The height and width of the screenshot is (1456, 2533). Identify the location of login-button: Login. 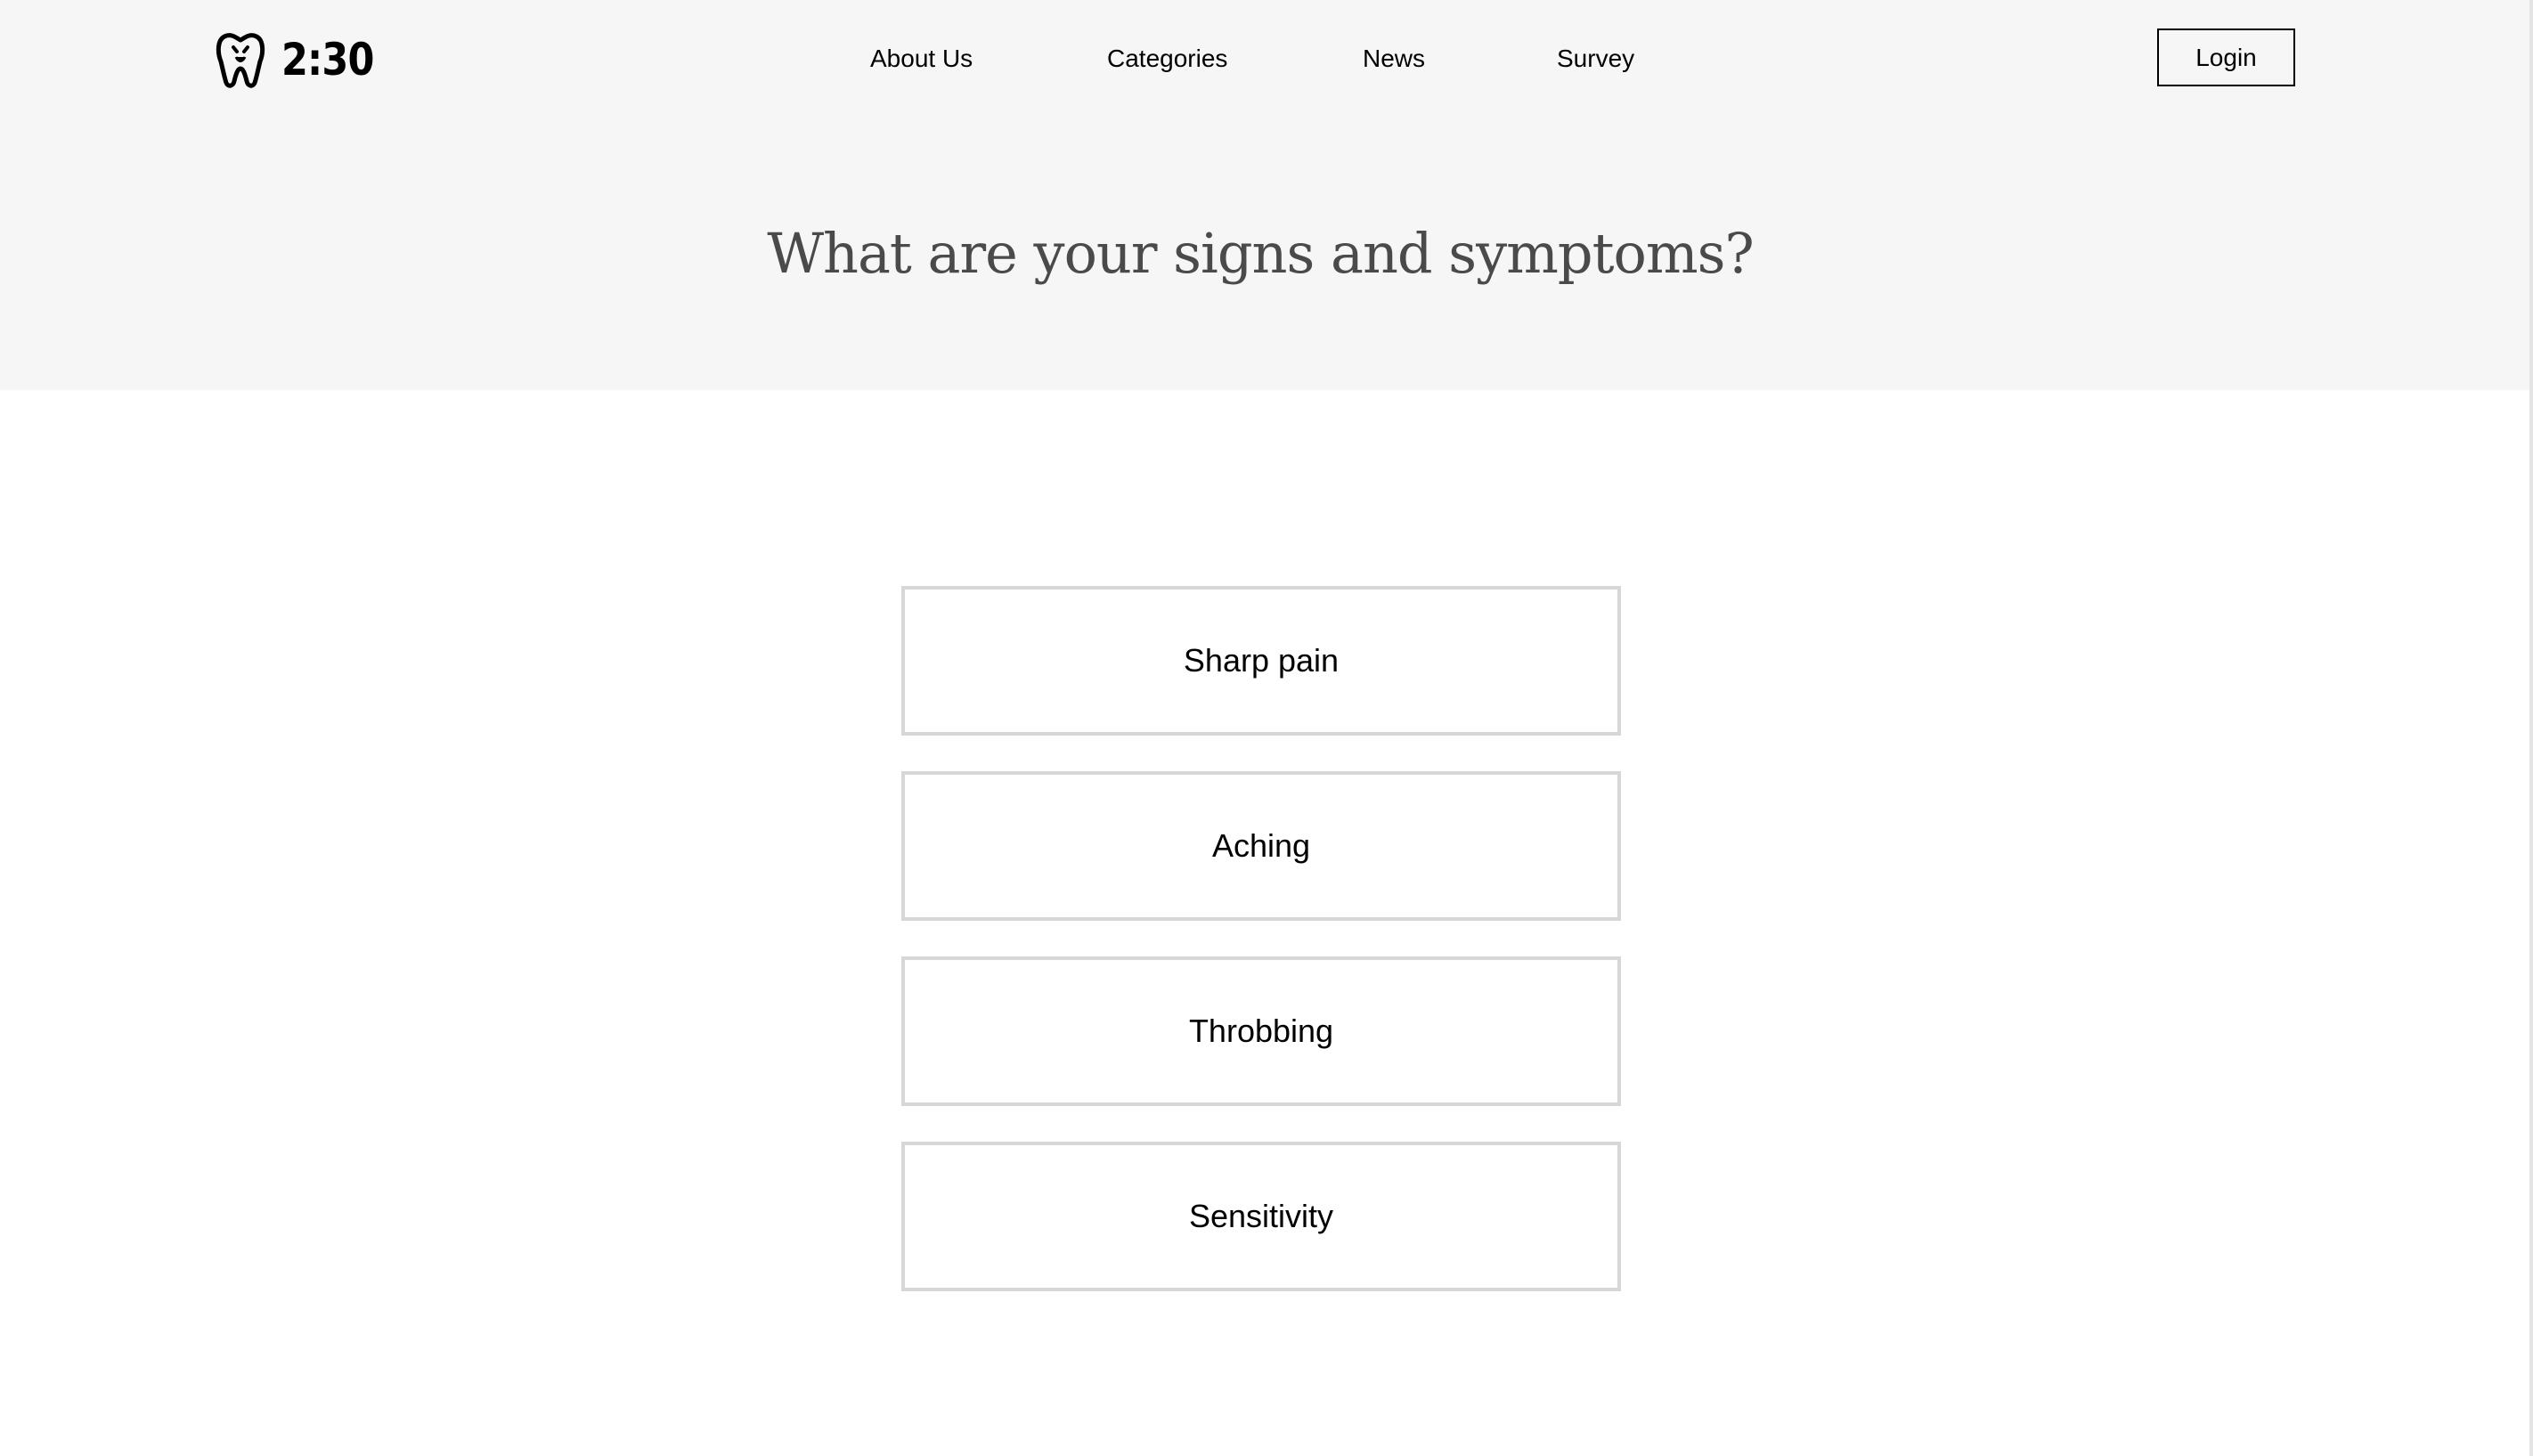
(2226, 57).